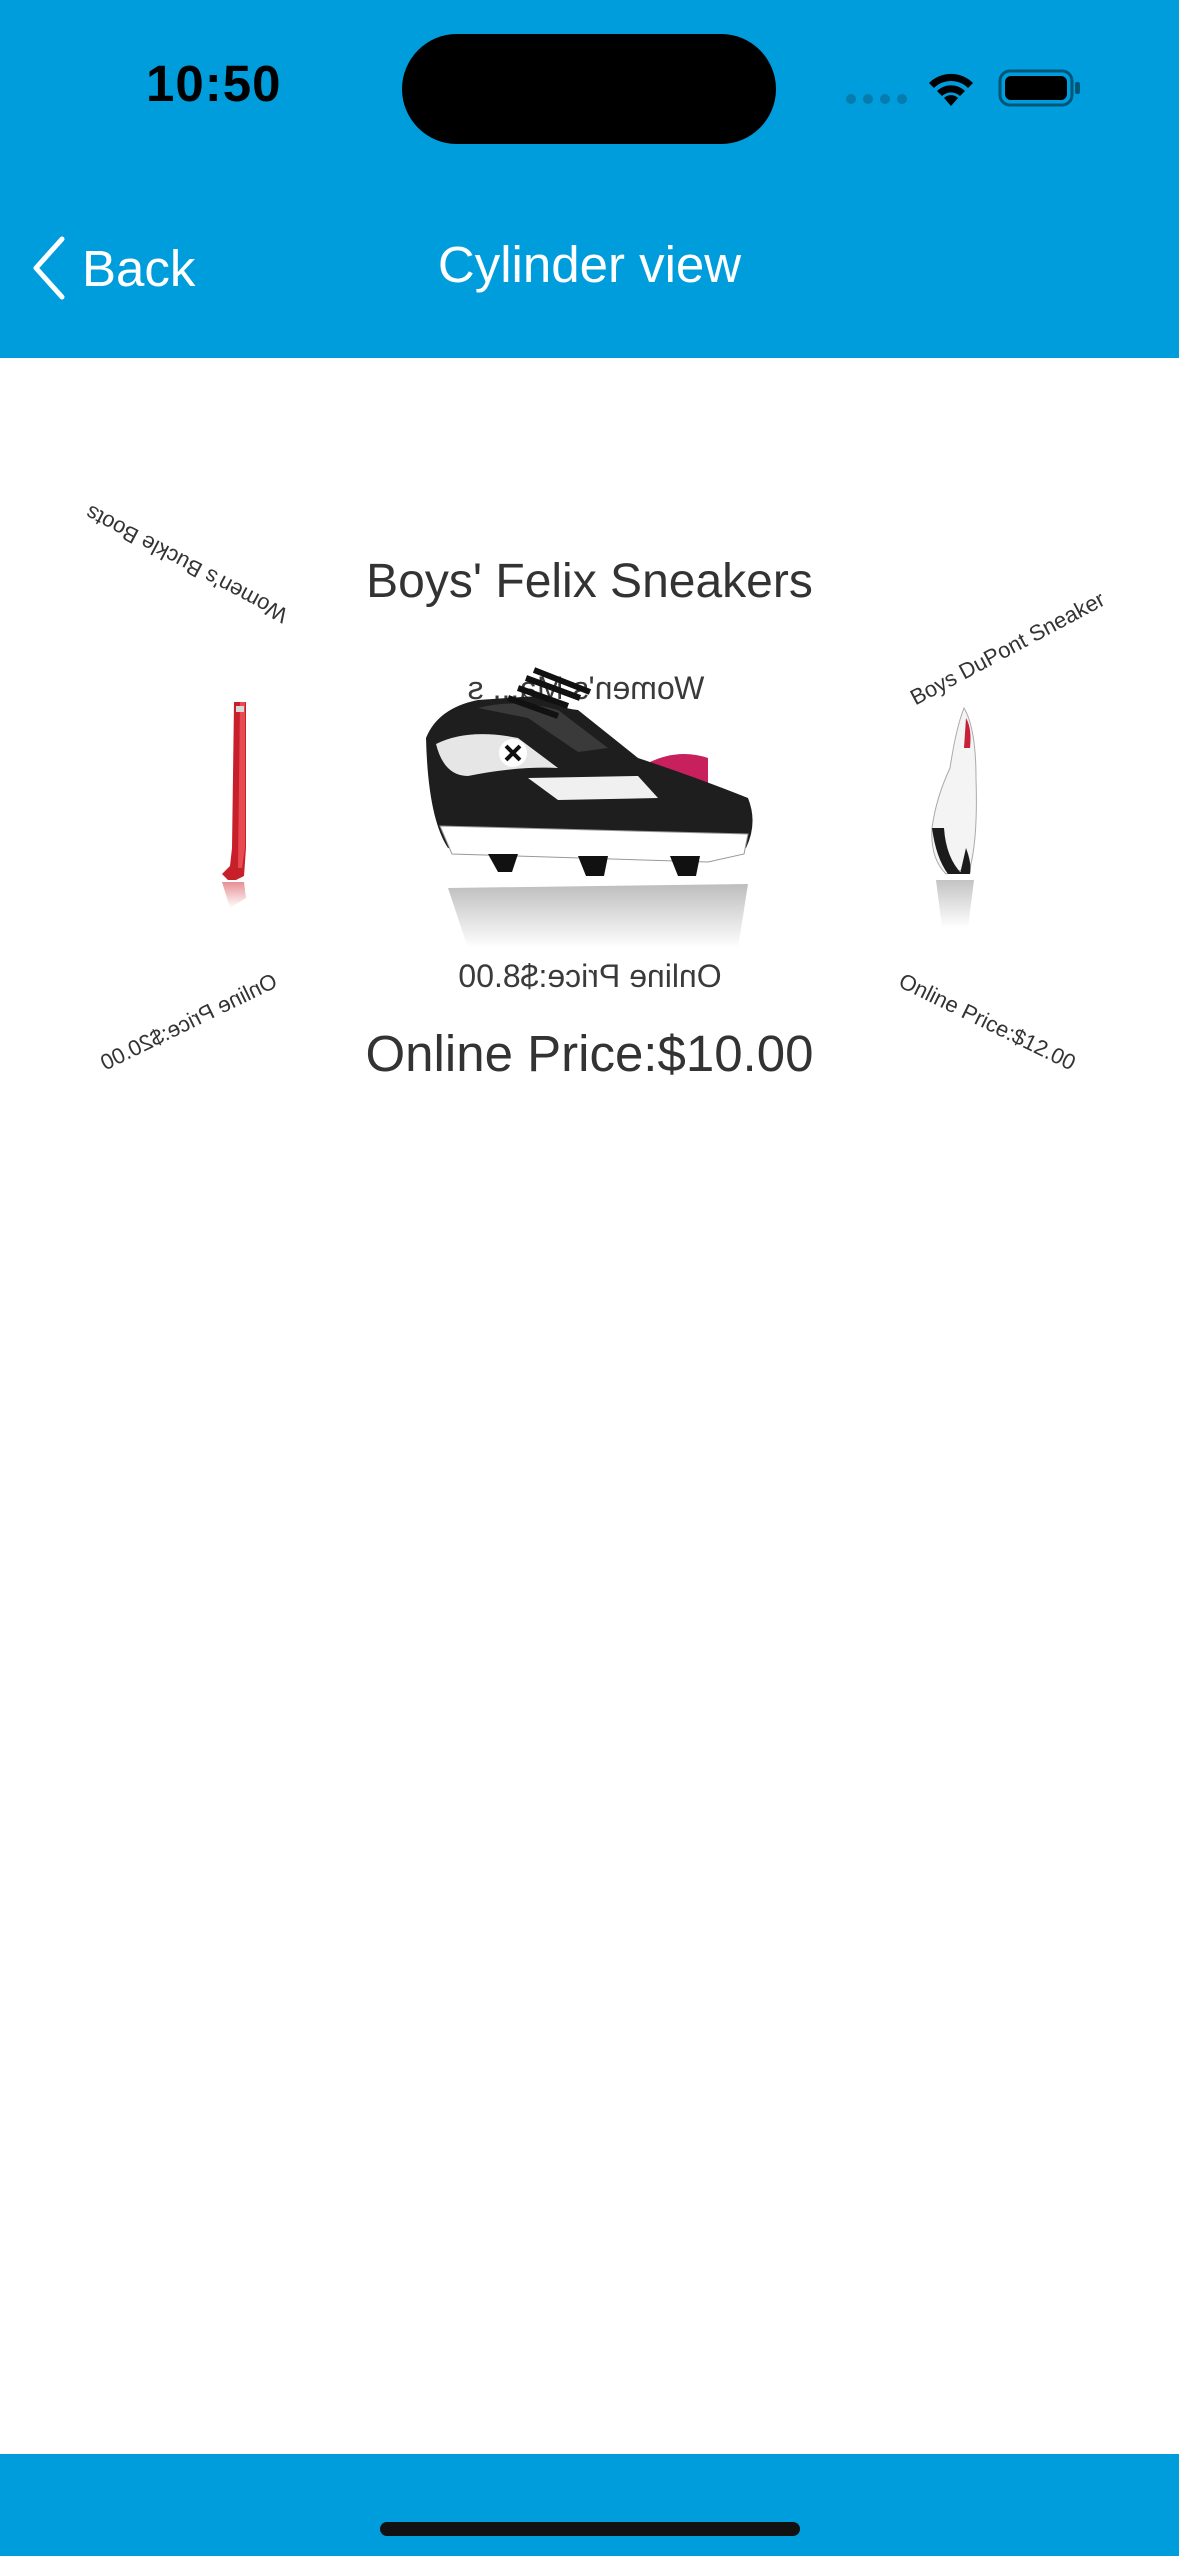 The width and height of the screenshot is (1179, 2556). Describe the element at coordinates (139, 268) in the screenshot. I see `back-label: Back` at that location.